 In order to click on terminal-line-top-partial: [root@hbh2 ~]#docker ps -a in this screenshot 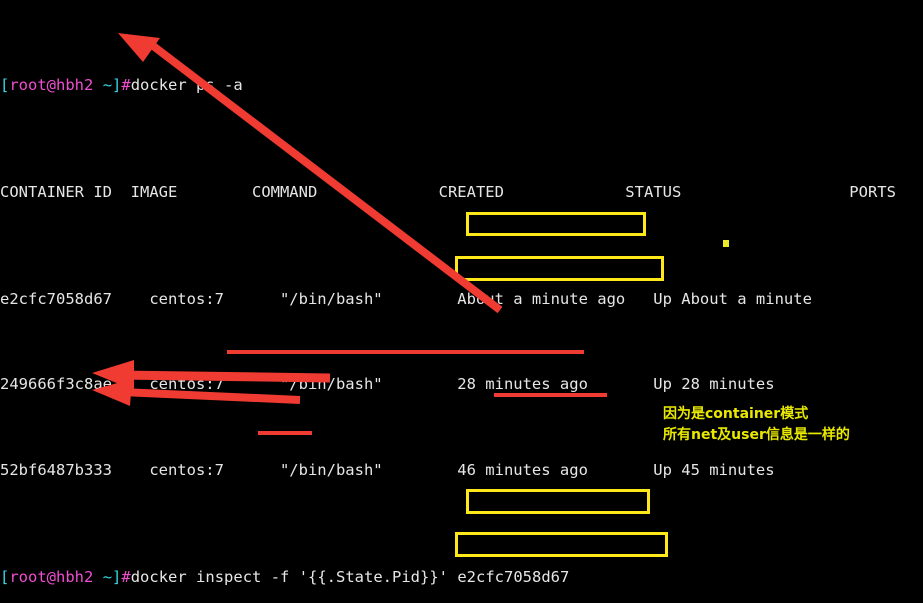, I will do `click(461, 85)`.